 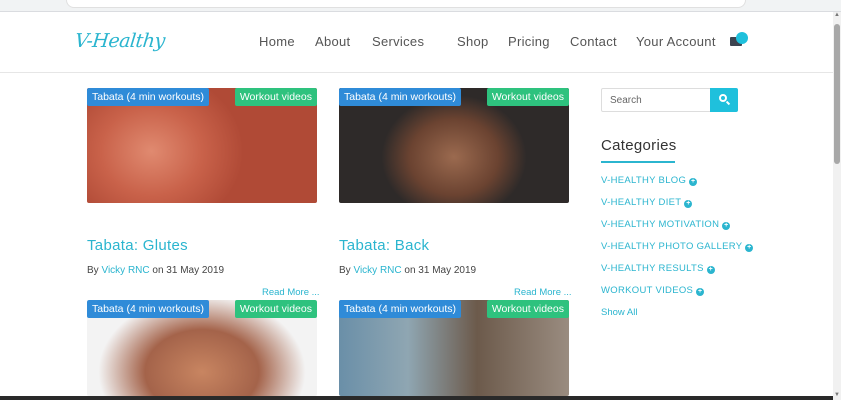 I want to click on category-label: WORKOUT VIDEOS, so click(x=647, y=290).